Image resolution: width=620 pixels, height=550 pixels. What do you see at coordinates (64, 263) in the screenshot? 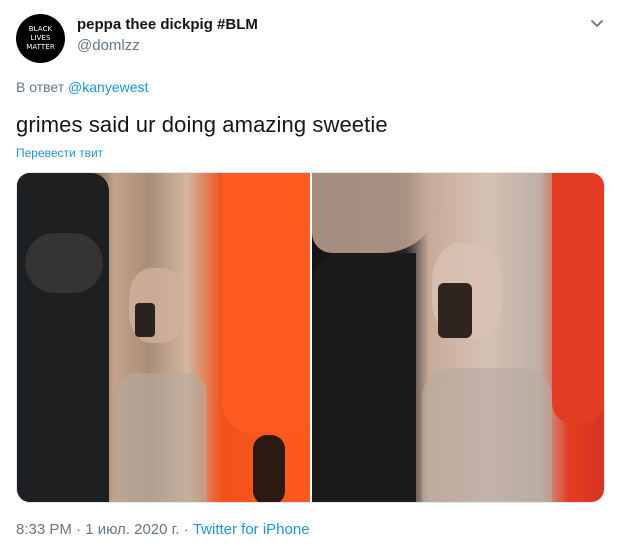
I see `photo-left-hand` at bounding box center [64, 263].